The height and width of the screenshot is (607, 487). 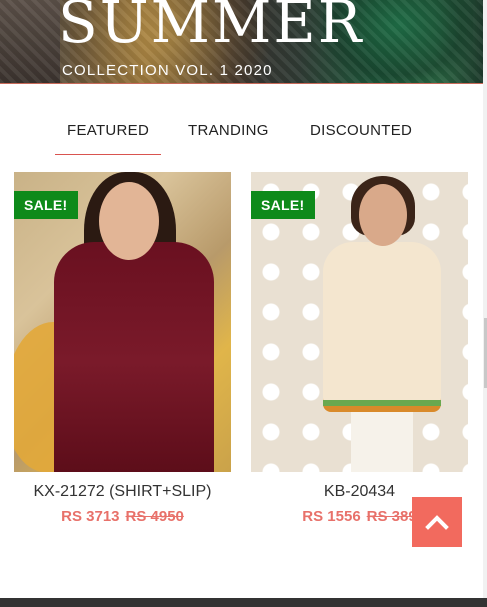 What do you see at coordinates (122, 492) in the screenshot?
I see `product-name: KX-21272 (SHIRT+SLIP)` at bounding box center [122, 492].